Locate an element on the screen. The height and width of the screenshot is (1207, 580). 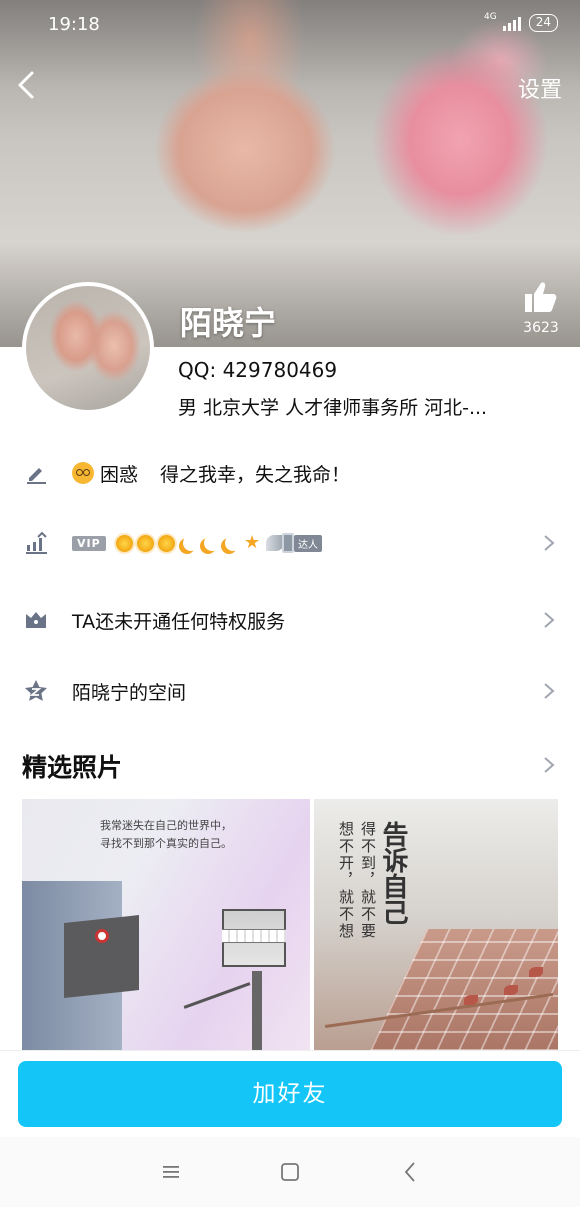
brick-ground is located at coordinates (459, 994).